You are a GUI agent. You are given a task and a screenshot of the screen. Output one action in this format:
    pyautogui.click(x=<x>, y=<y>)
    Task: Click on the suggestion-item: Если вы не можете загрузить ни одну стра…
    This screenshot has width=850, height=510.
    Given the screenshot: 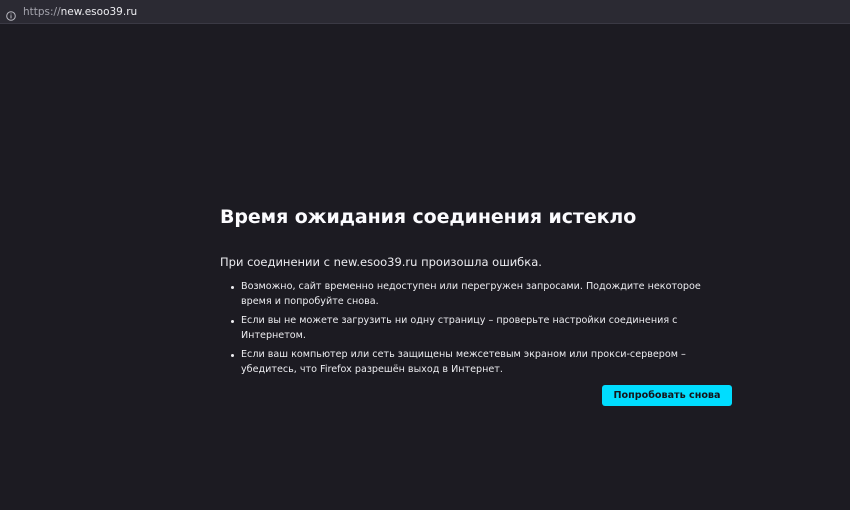 What is the action you would take?
    pyautogui.click(x=472, y=328)
    